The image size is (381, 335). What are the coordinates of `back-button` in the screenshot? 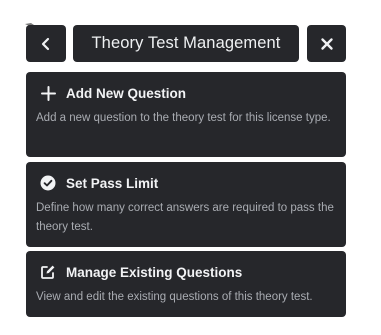 It's located at (46, 43).